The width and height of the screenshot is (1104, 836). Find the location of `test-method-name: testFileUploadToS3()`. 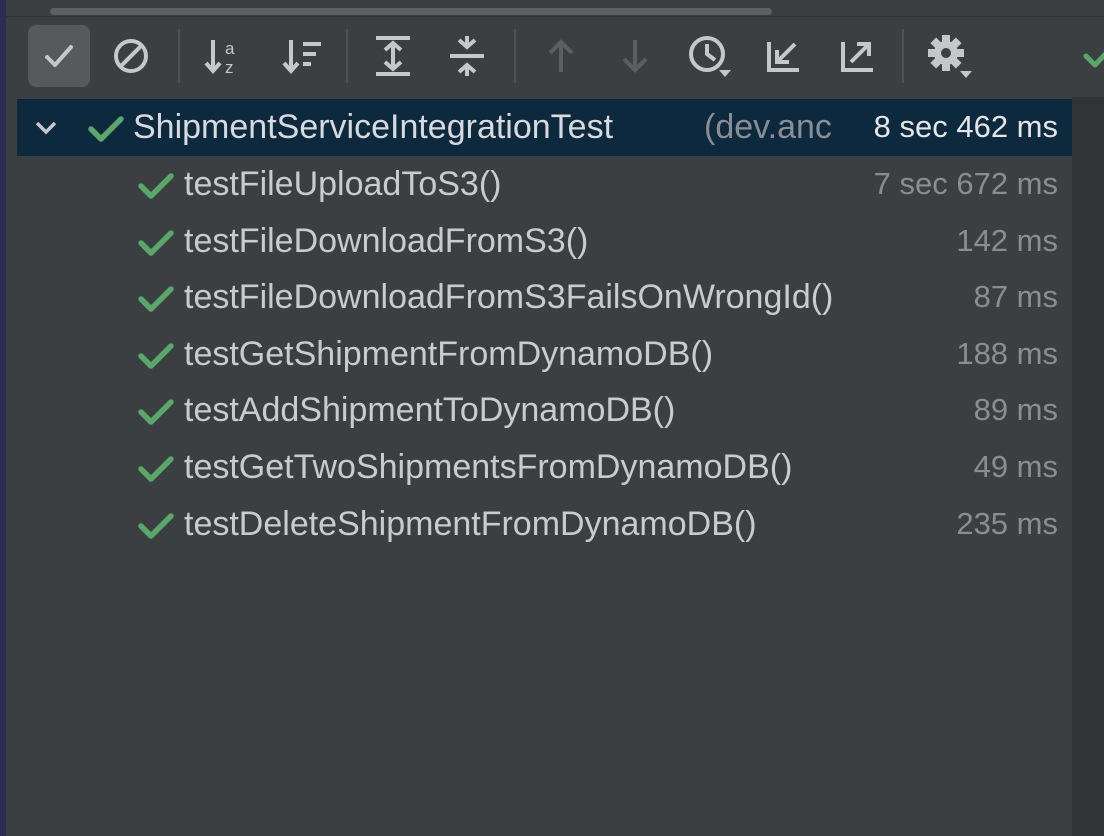

test-method-name: testFileUploadToS3() is located at coordinates (343, 184).